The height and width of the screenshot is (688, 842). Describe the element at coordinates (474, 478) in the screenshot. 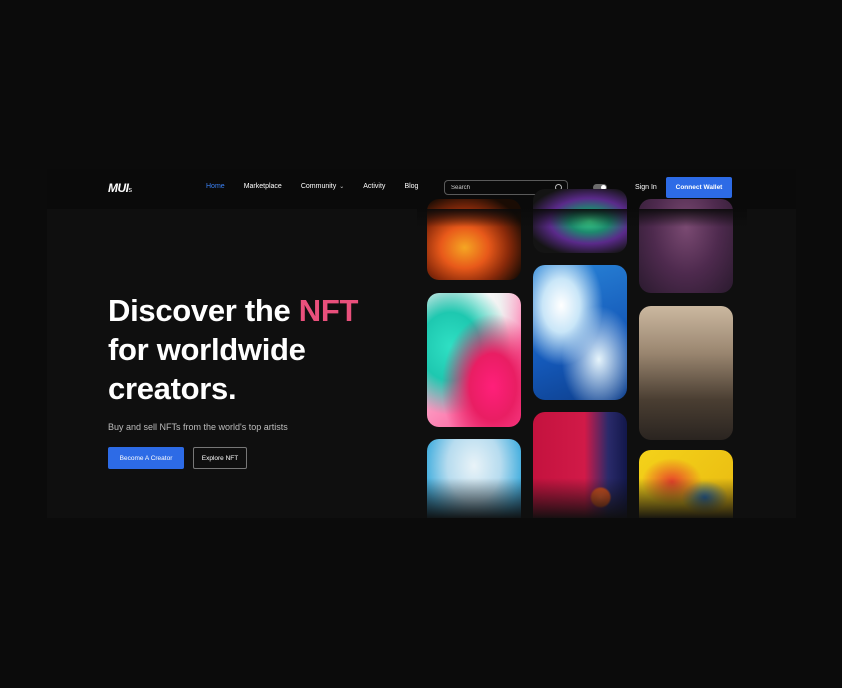

I see `nft-tile-icy-white-art` at that location.